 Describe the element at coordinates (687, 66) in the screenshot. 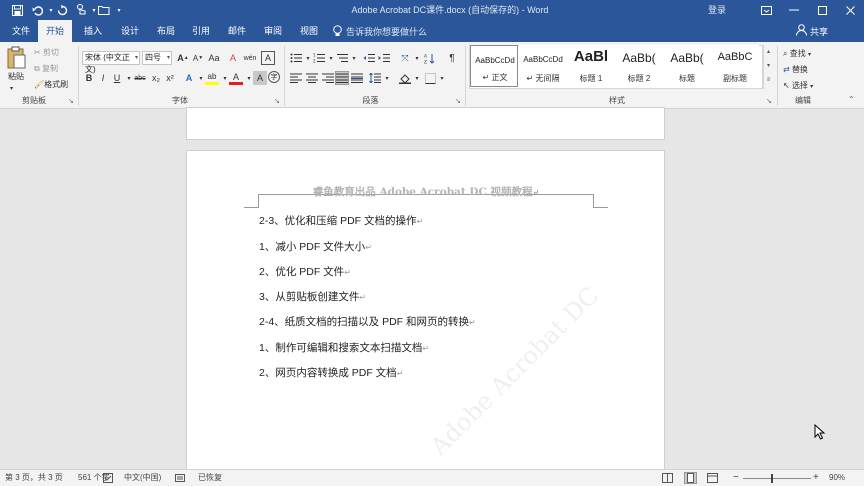

I see `style-title: AaBb( 标题` at that location.